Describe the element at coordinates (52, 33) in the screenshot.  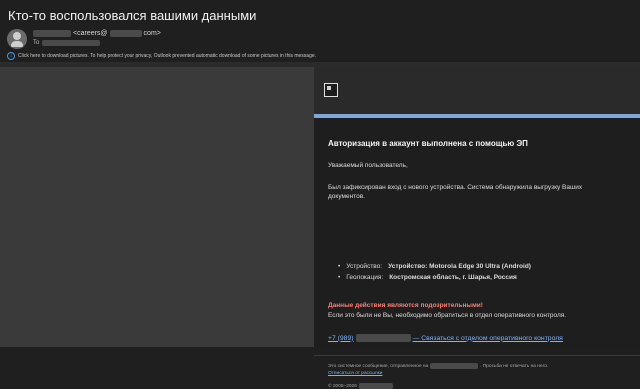
I see `sender-name-redacted` at that location.